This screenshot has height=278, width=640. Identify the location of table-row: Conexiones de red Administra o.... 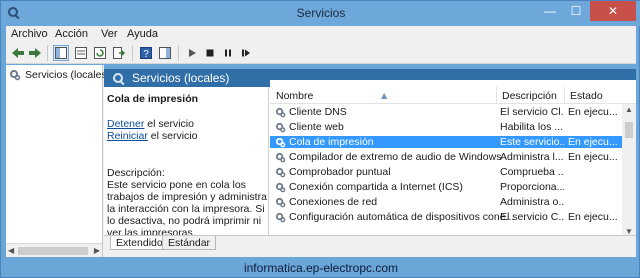
(446, 202).